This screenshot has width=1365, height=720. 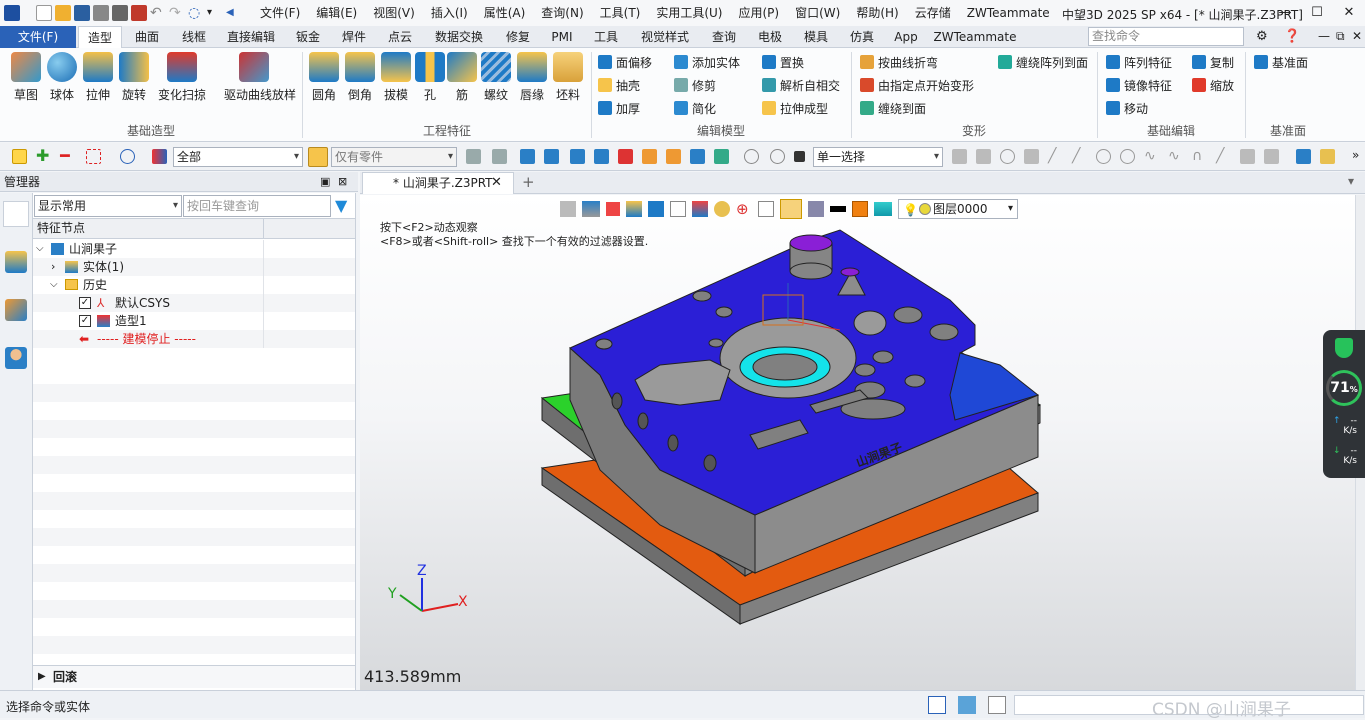 What do you see at coordinates (336, 13) in the screenshot?
I see `menu-edit: 编辑(E)` at bounding box center [336, 13].